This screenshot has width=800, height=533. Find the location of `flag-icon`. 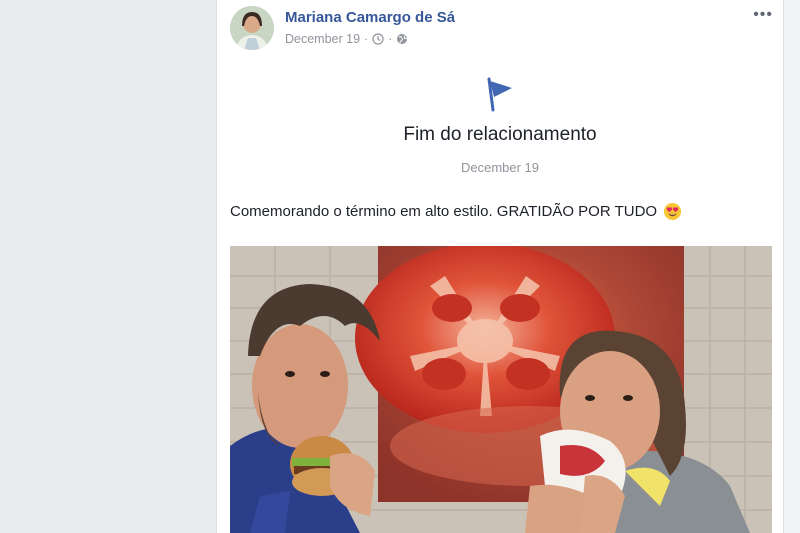

flag-icon is located at coordinates (499, 94).